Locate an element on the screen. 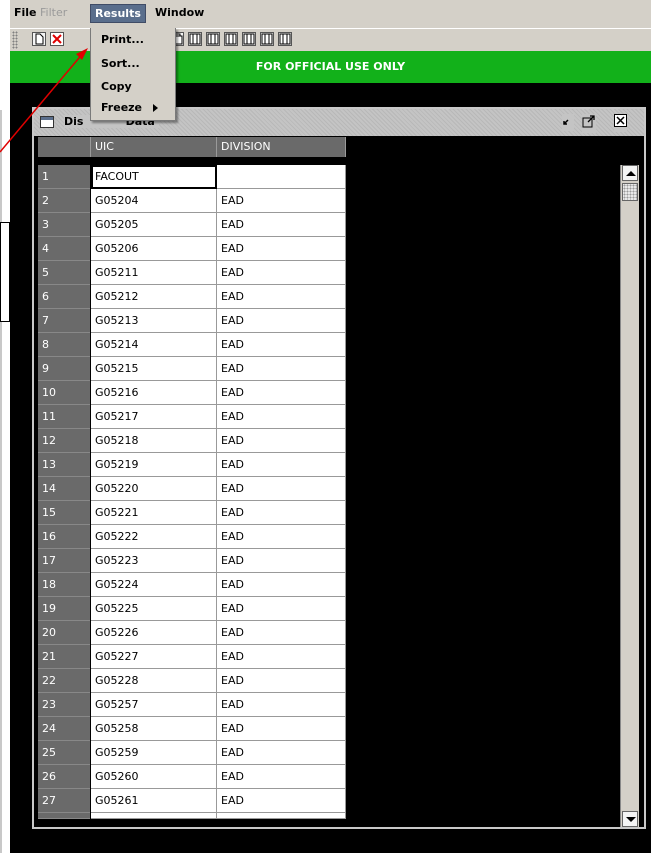 Image resolution: width=651 pixels, height=853 pixels. row-number: 24 is located at coordinates (64, 729).